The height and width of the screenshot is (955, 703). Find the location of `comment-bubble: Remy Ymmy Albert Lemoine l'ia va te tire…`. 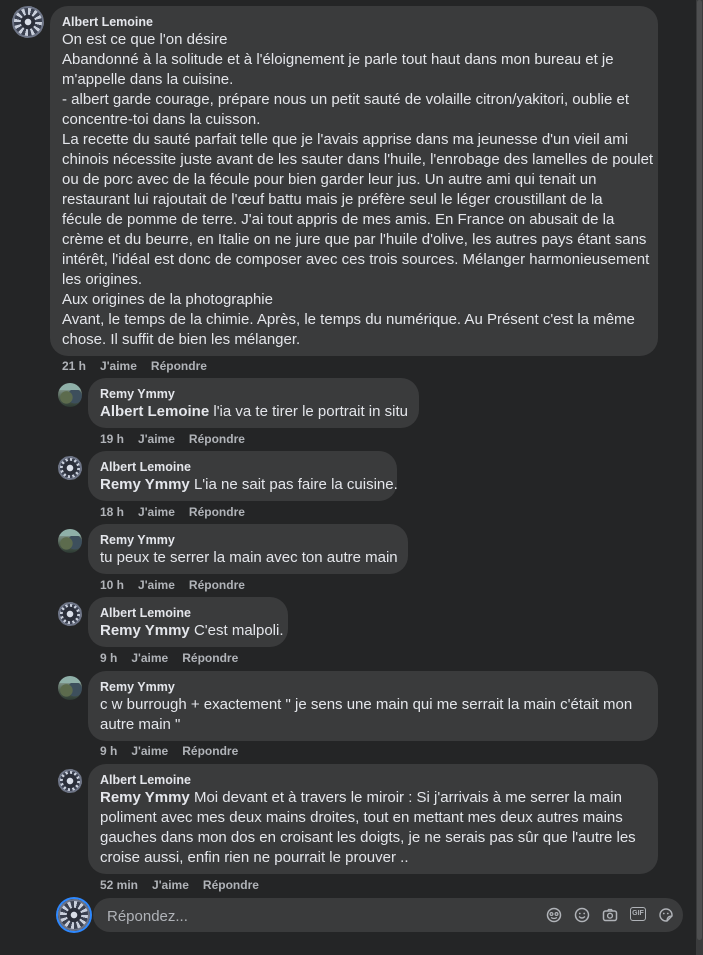

comment-bubble: Remy Ymmy Albert Lemoine l'ia va te tire… is located at coordinates (253, 403).